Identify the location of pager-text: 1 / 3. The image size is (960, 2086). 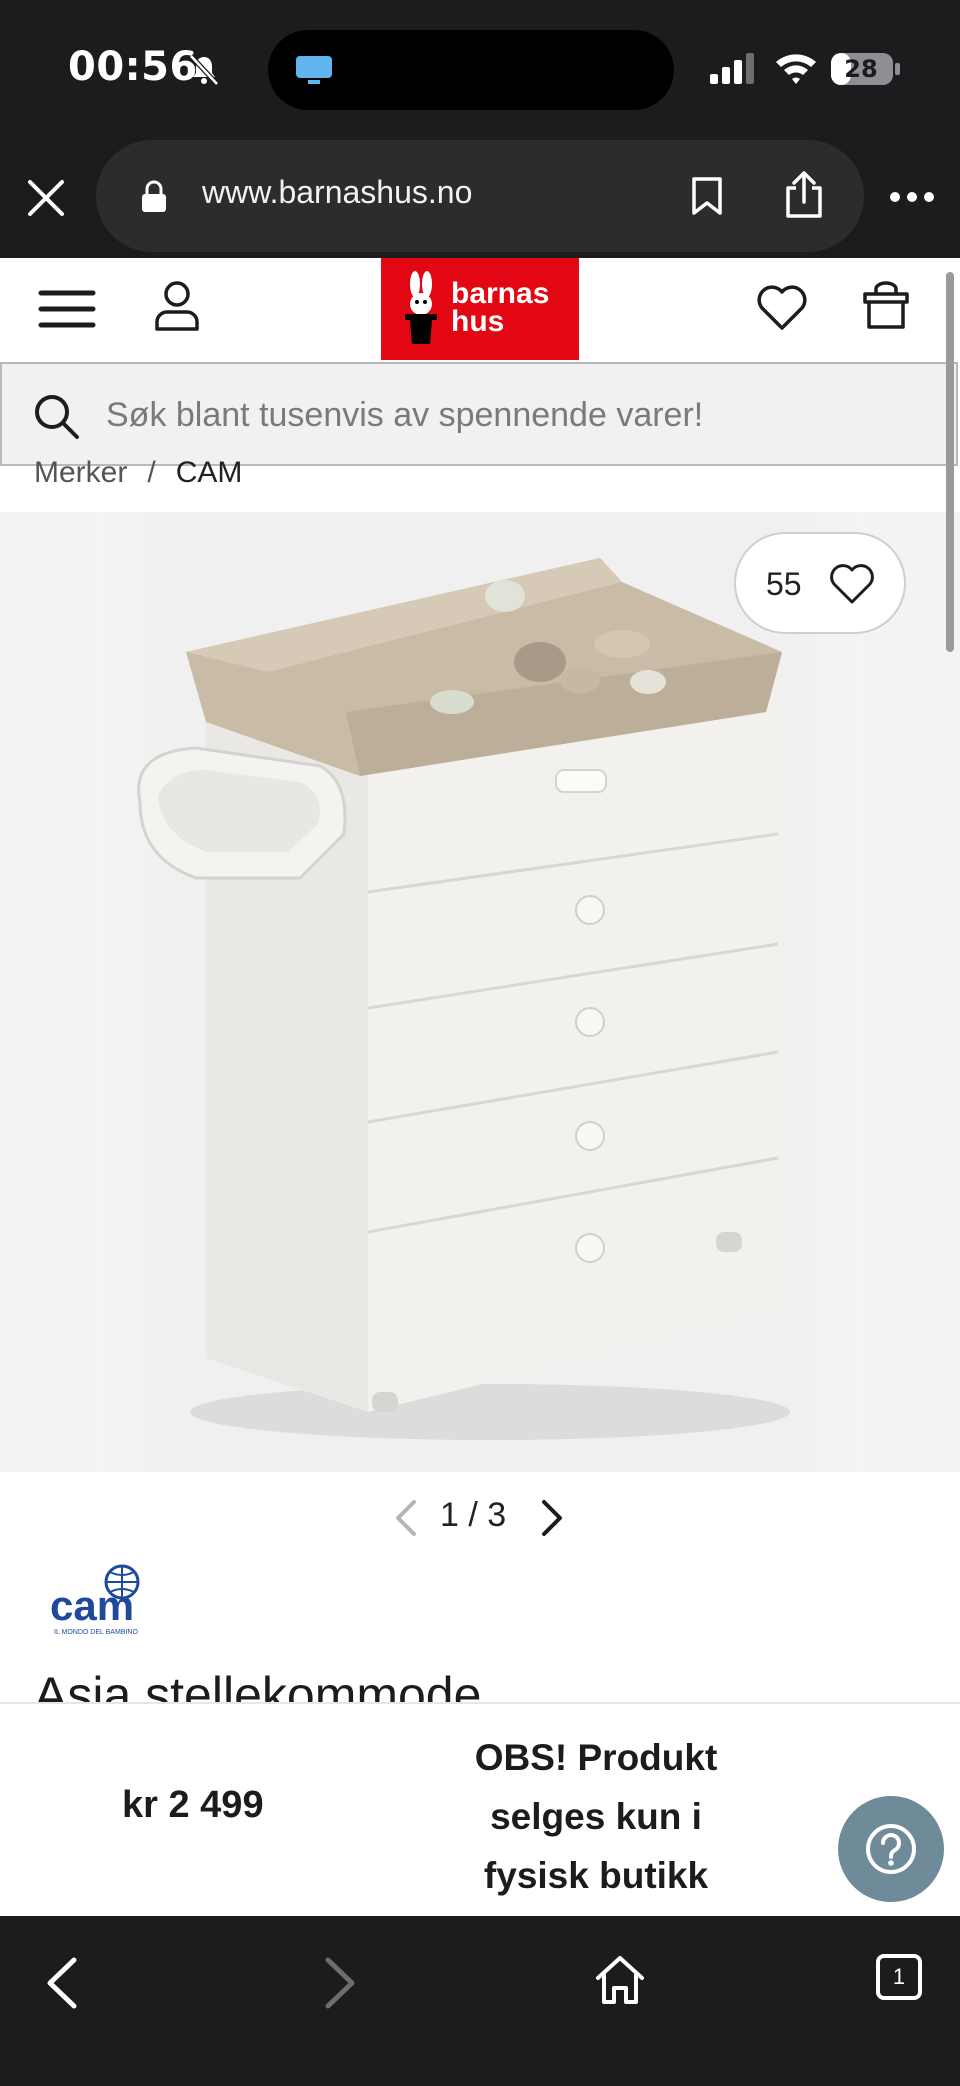
(473, 1515).